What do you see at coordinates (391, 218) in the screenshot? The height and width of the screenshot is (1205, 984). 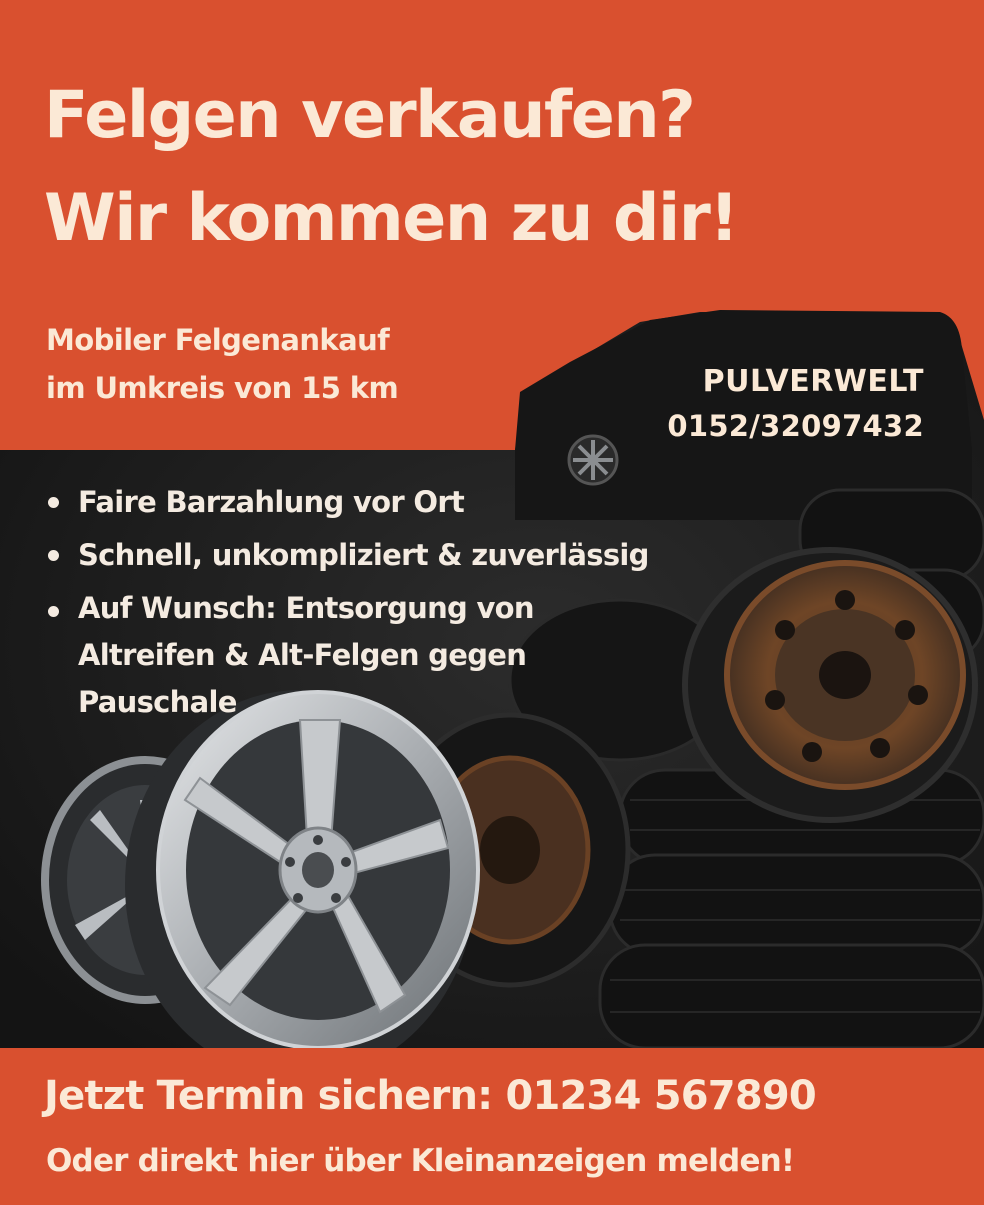 I see `headline-line-2: Wir kommen zu dir!` at bounding box center [391, 218].